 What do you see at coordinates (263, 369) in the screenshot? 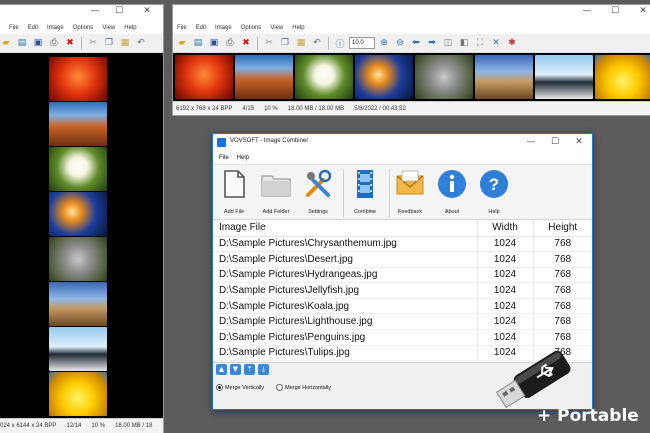
I see `move-bottom-icon: ⤓` at bounding box center [263, 369].